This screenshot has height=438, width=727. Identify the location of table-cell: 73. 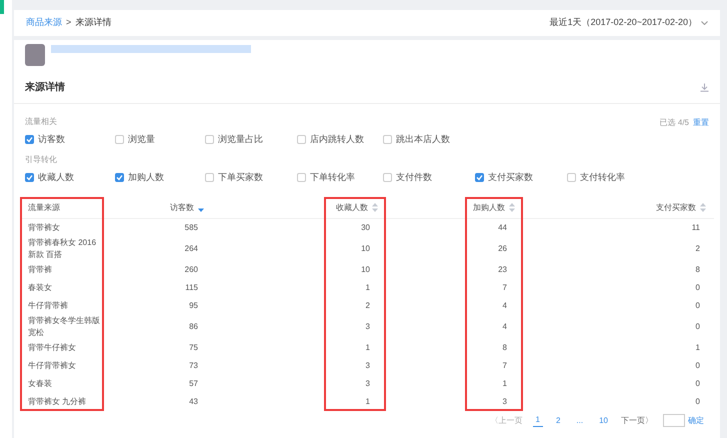
(193, 366).